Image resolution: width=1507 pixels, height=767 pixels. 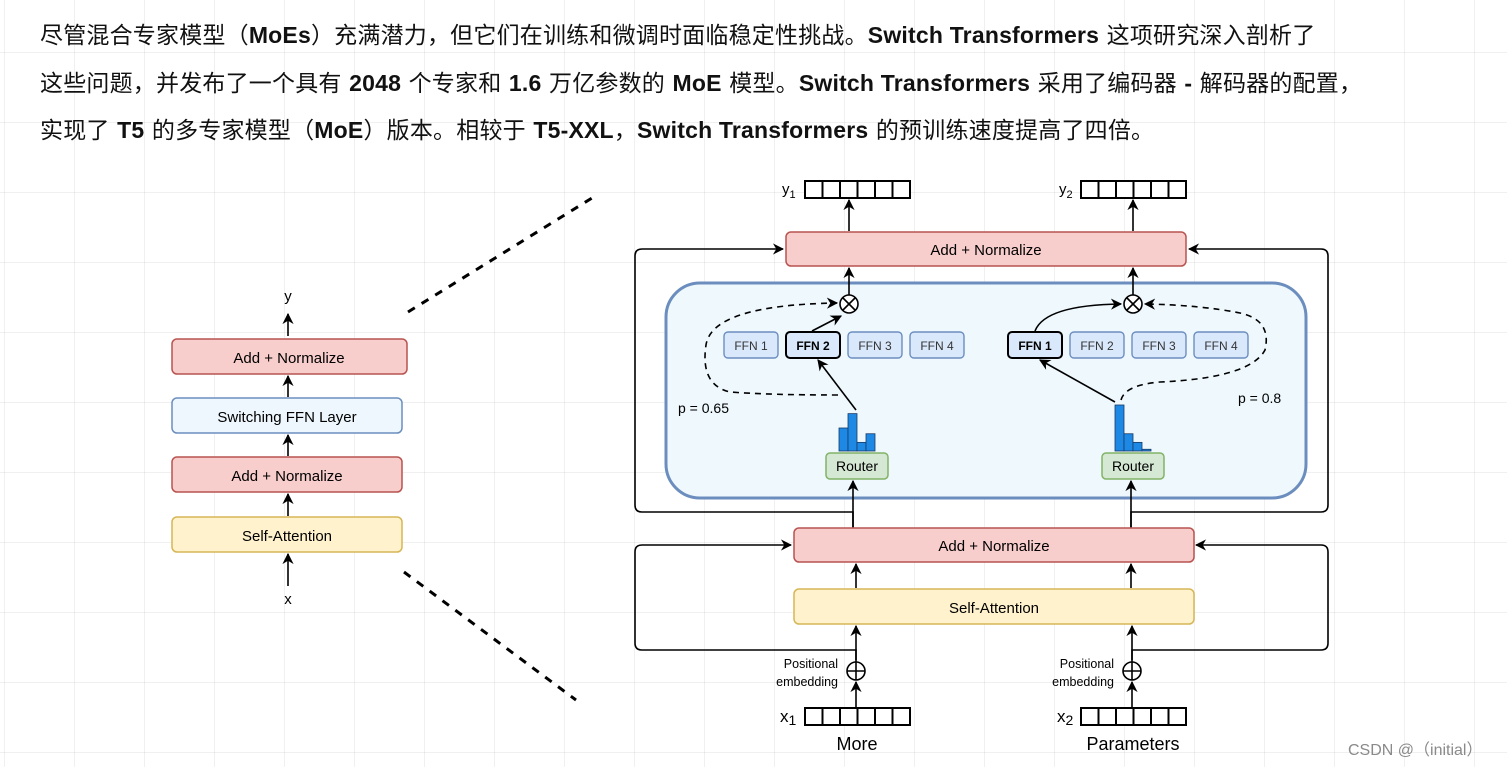 I want to click on zoom-guide-line-top, so click(x=500, y=255).